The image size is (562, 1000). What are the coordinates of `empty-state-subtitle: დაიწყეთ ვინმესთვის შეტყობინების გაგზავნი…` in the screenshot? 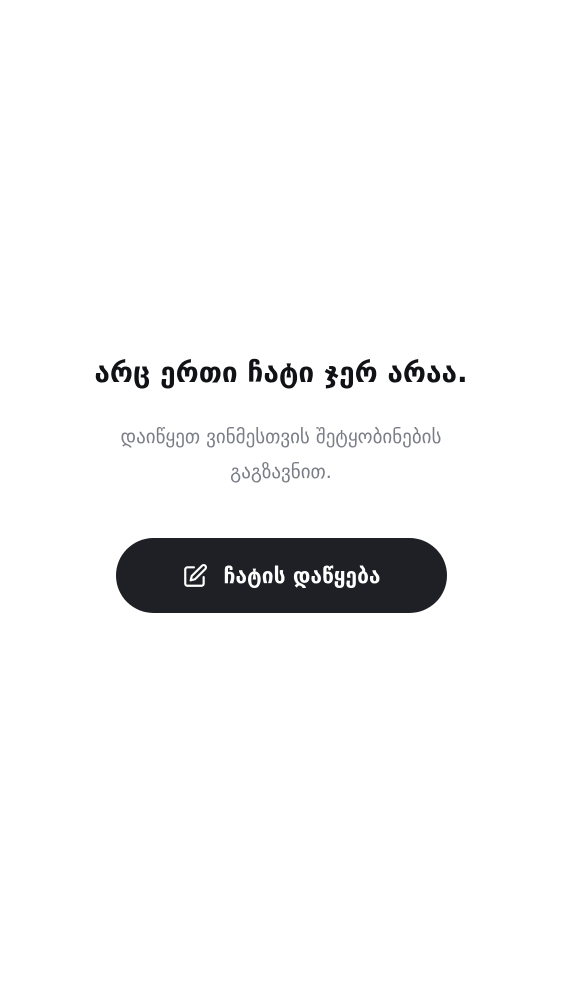 It's located at (281, 454).